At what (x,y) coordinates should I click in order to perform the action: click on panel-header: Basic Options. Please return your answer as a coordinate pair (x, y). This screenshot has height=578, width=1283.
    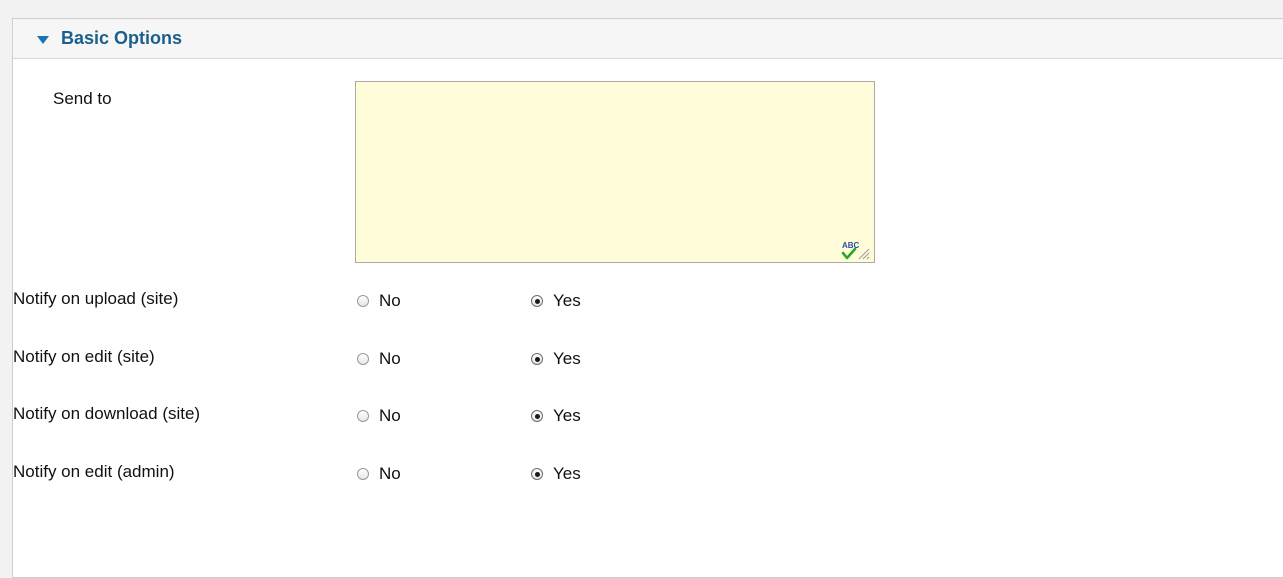
    Looking at the image, I should click on (648, 39).